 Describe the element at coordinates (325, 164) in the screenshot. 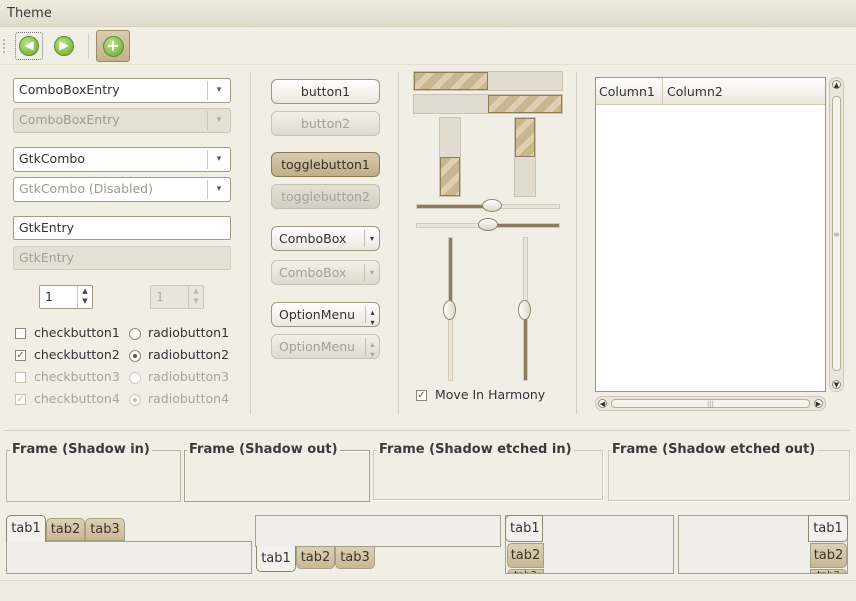

I see `togglebutton1: togglebutton1` at that location.